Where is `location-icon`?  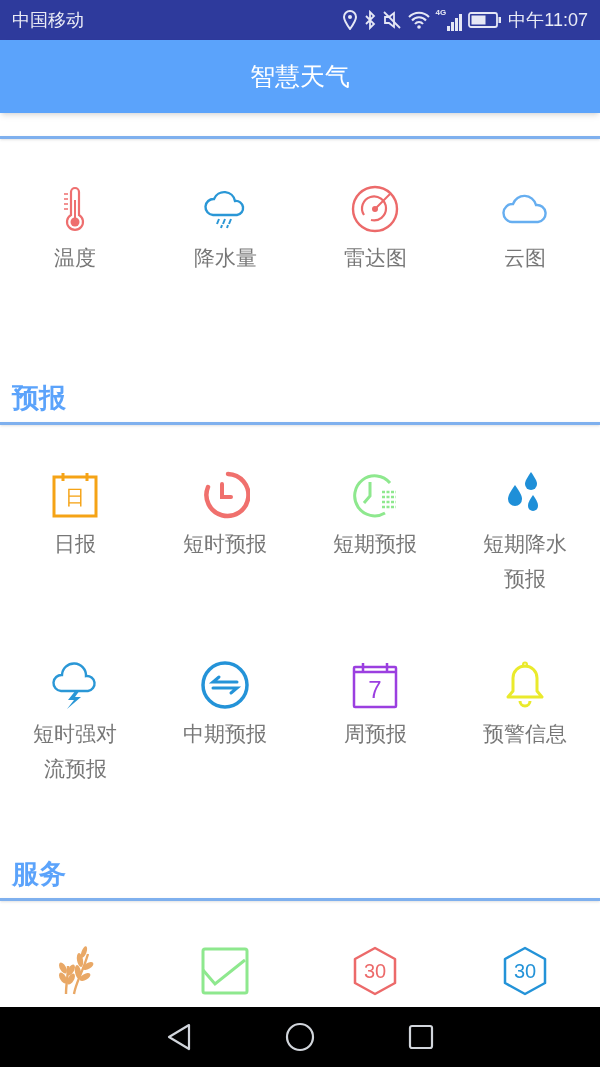 location-icon is located at coordinates (349, 20).